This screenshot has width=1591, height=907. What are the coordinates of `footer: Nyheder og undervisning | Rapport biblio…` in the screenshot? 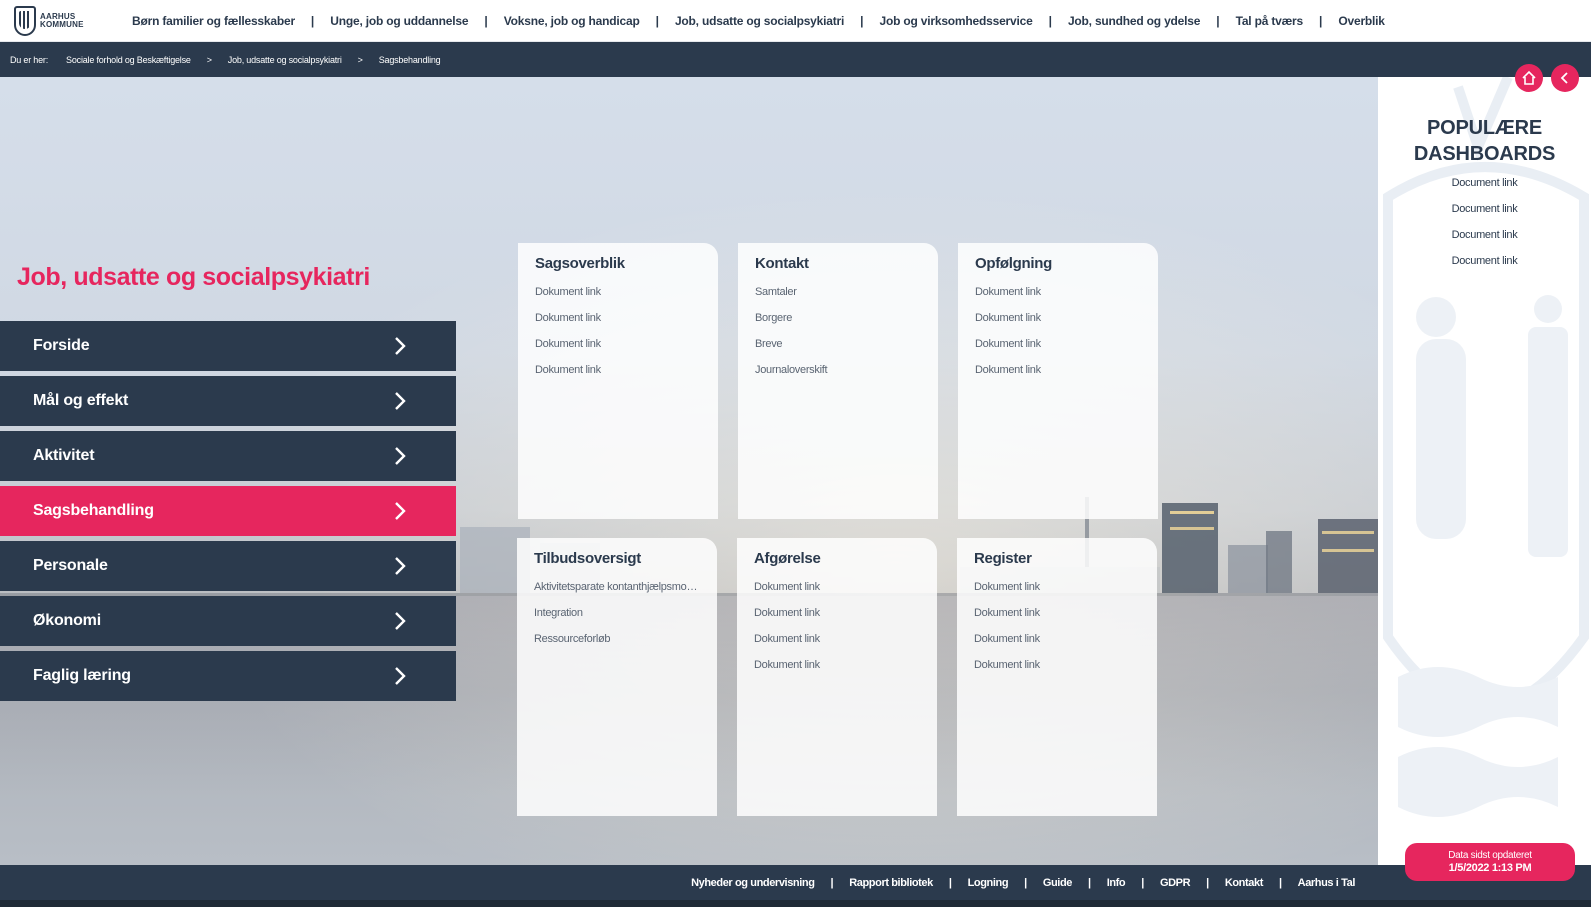 It's located at (795, 882).